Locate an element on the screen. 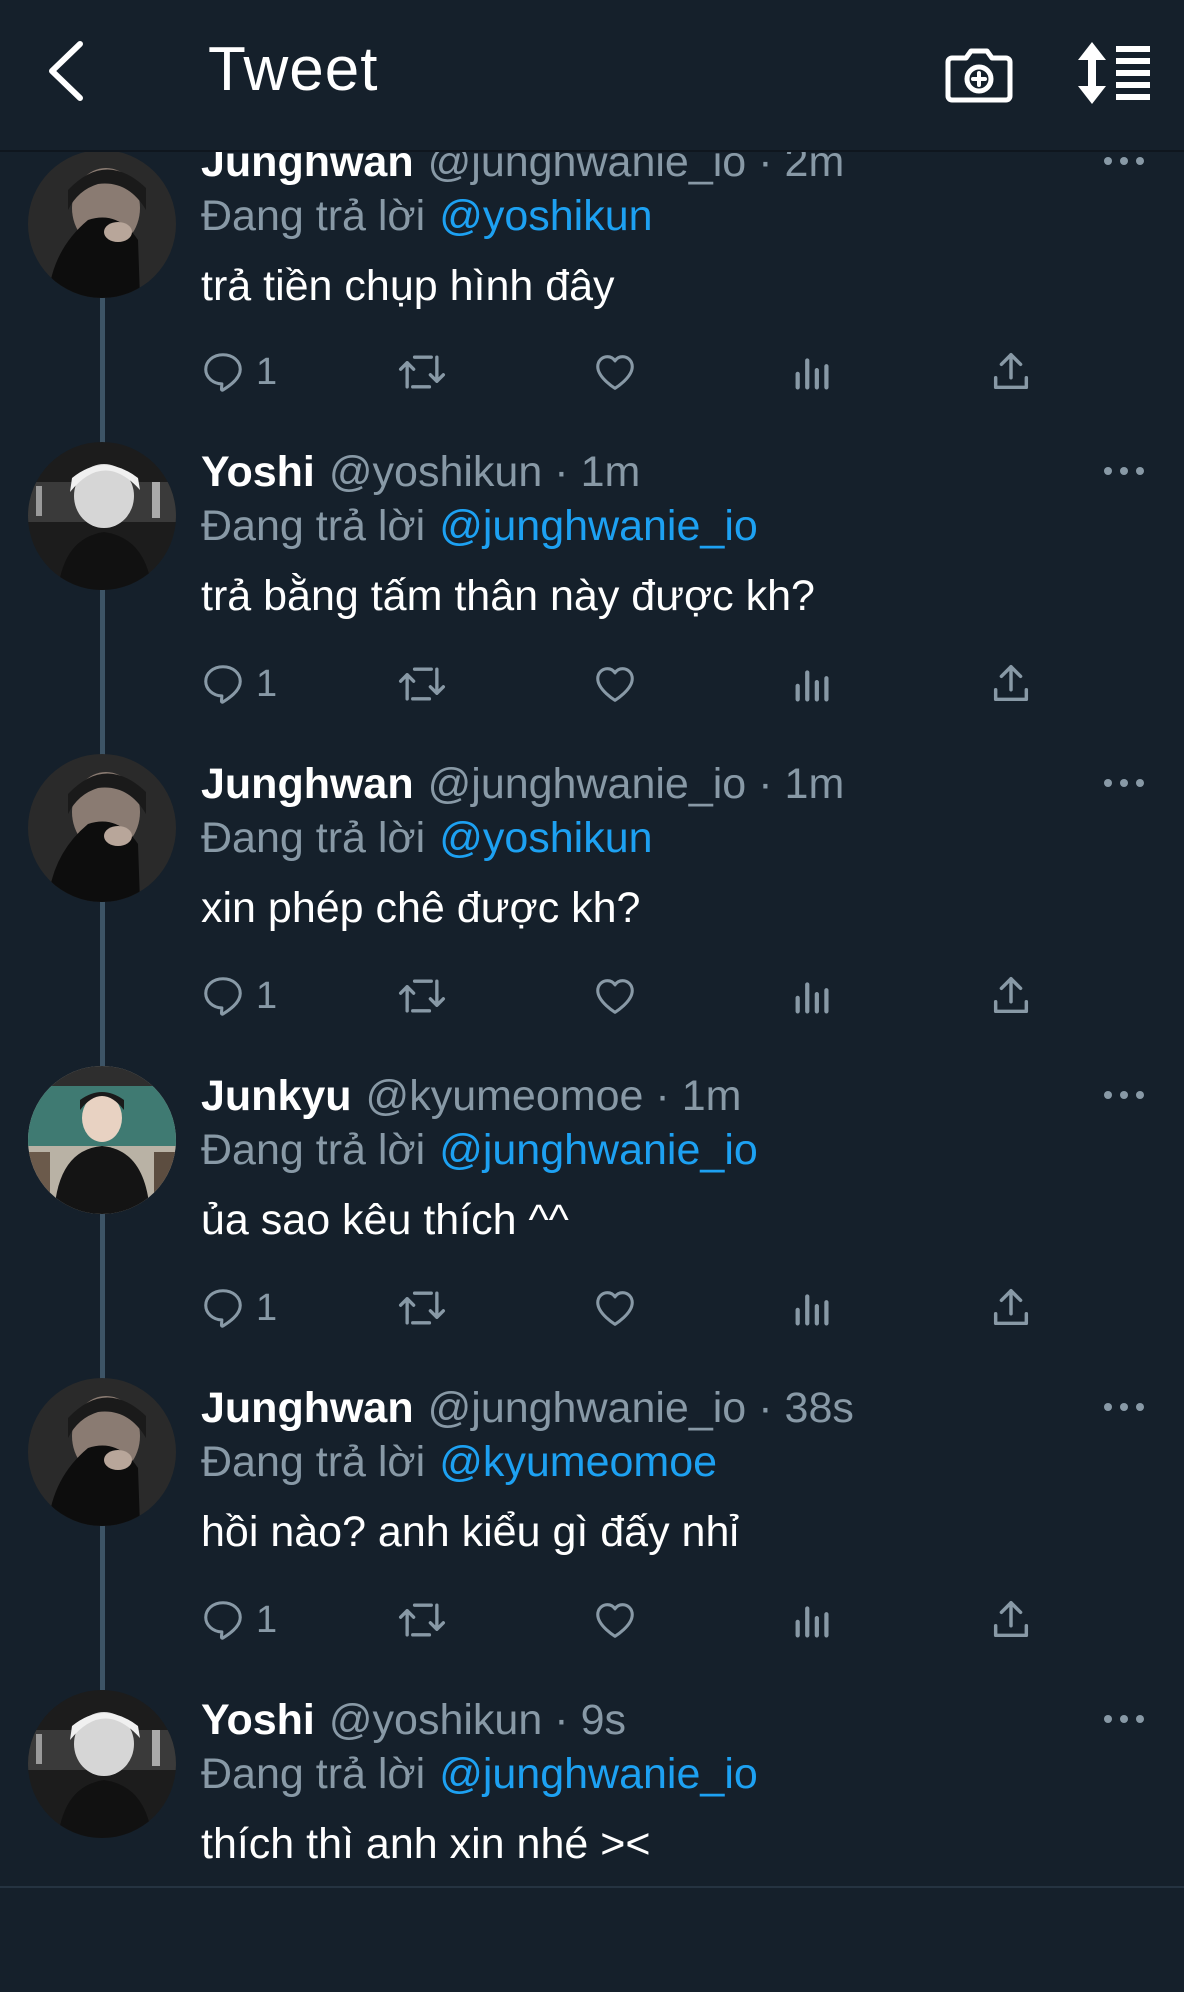  replying-to: Đang trả lời @junghwanie_io is located at coordinates (479, 1150).